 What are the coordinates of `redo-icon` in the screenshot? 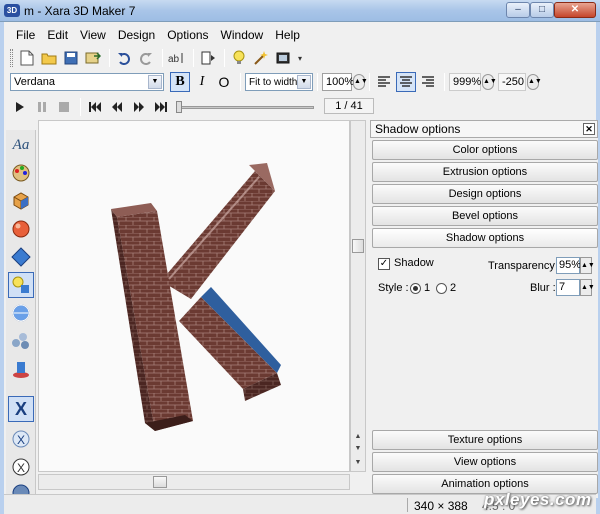 It's located at (146, 58).